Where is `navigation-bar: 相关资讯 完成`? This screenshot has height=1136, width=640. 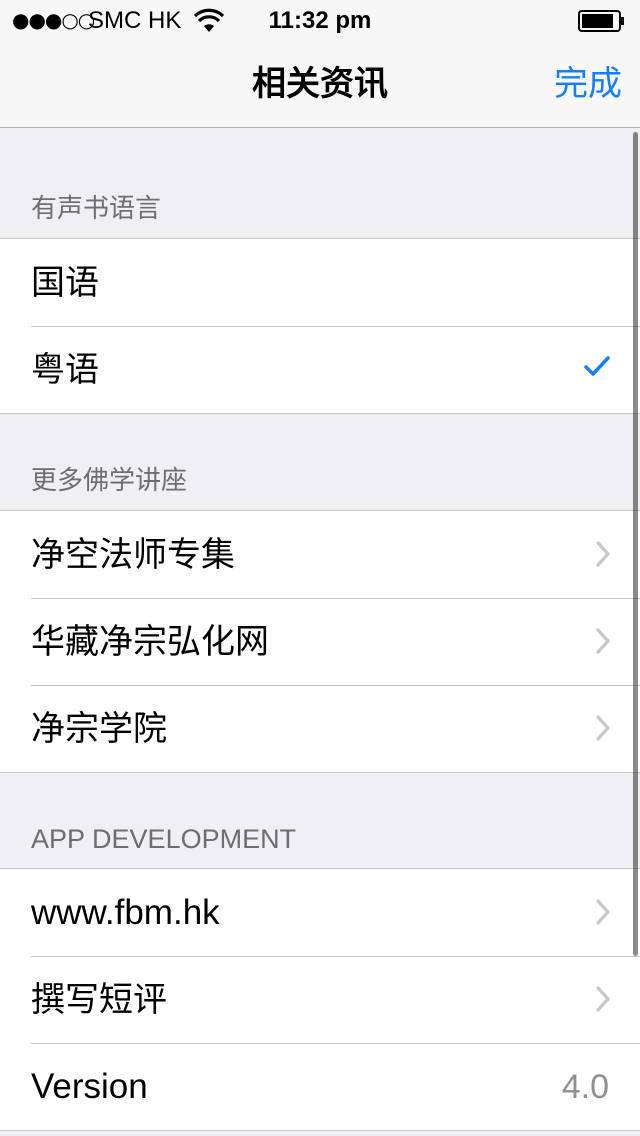 navigation-bar: 相关资讯 完成 is located at coordinates (320, 84).